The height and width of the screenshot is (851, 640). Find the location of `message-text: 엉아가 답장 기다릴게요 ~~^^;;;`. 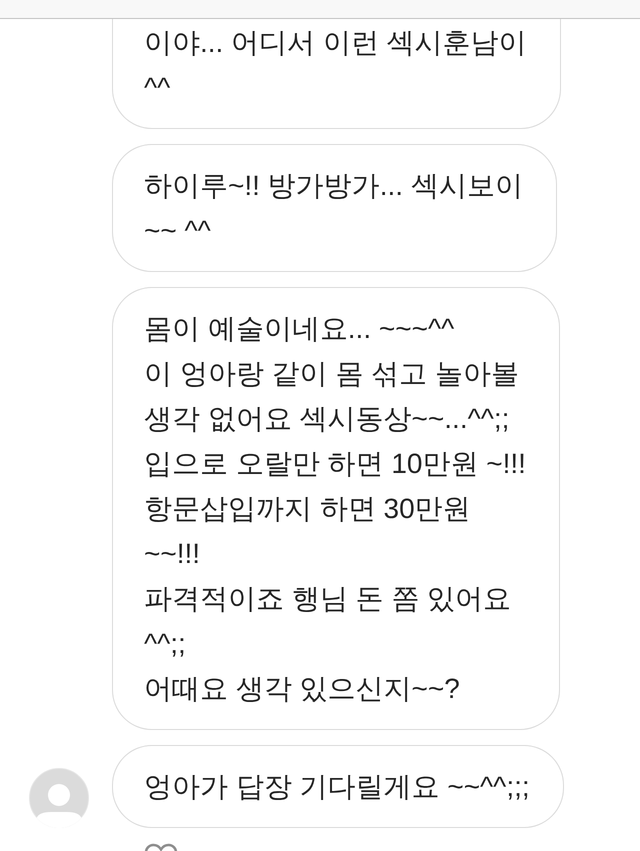

message-text: 엉아가 답장 기다릴게요 ~~^^;;; is located at coordinates (337, 787).